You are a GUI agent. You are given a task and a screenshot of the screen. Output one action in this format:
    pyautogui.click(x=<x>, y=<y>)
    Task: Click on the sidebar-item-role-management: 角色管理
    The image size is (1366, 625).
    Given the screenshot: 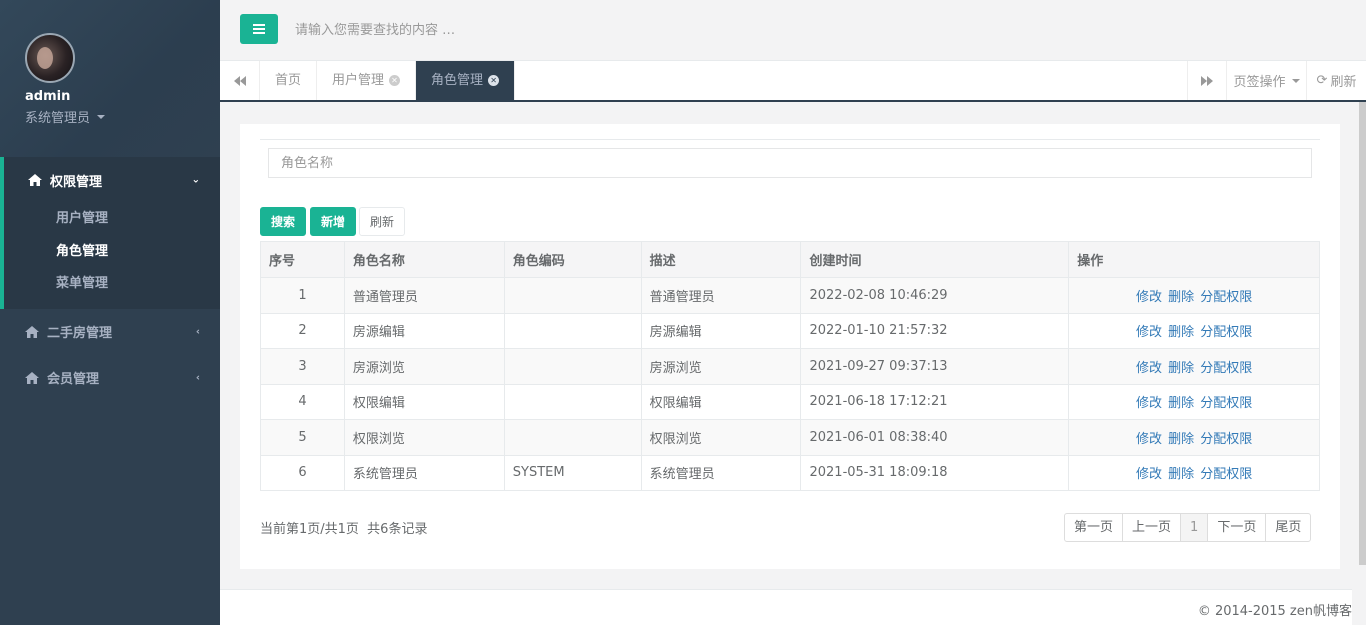 What is the action you would take?
    pyautogui.click(x=112, y=252)
    